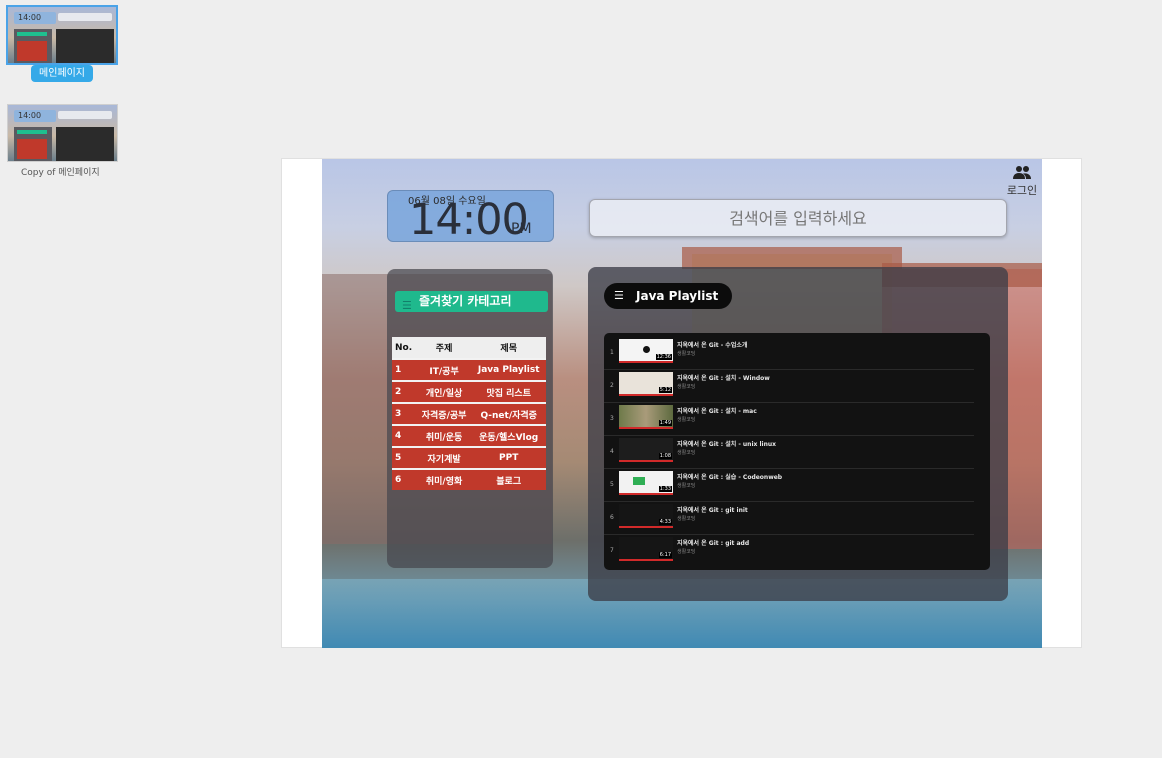  I want to click on list-item: 7 6:17 지옥에서 온 Git : git add 생활코딩, so click(789, 550).